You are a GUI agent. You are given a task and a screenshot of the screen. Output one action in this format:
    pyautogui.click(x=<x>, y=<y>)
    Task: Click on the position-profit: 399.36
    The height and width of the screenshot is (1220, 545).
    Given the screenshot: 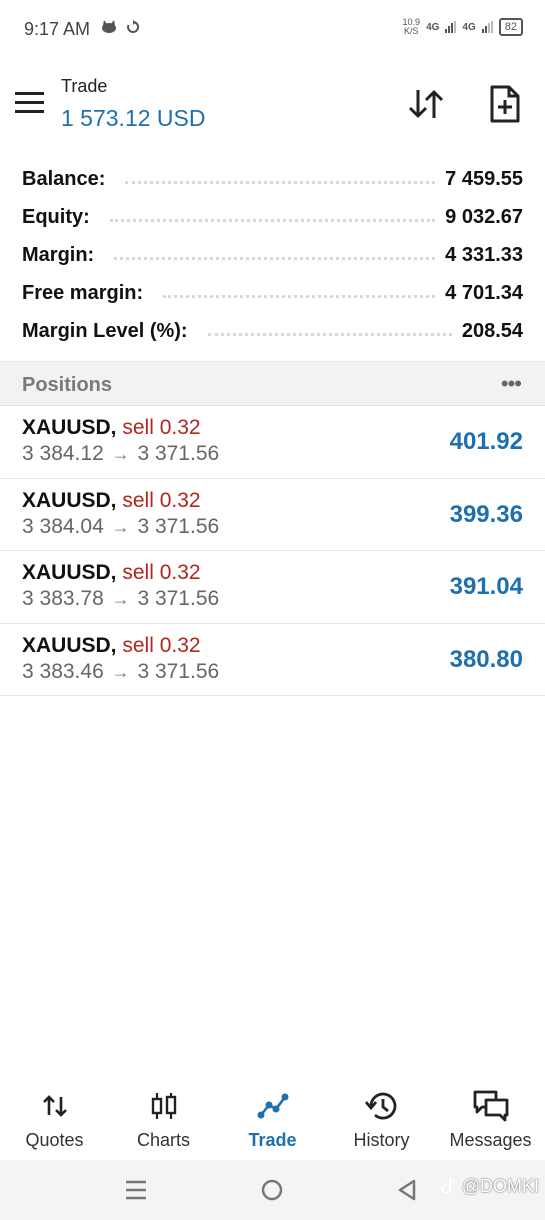 What is the action you would take?
    pyautogui.click(x=486, y=514)
    